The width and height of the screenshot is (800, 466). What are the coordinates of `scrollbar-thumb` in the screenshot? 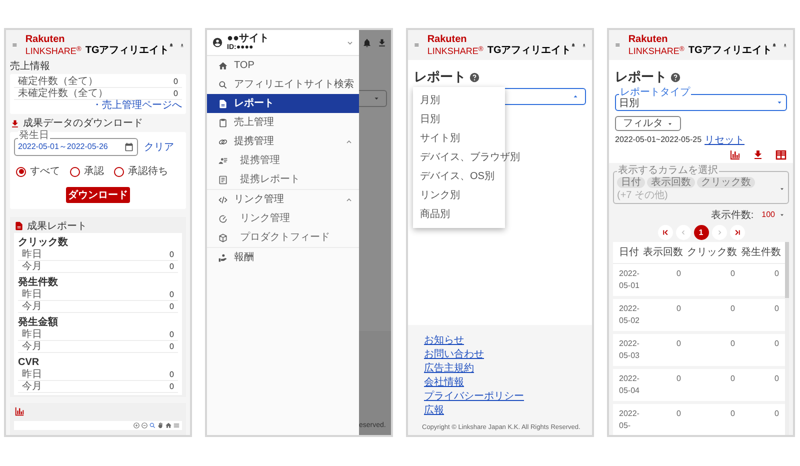 It's located at (787, 270).